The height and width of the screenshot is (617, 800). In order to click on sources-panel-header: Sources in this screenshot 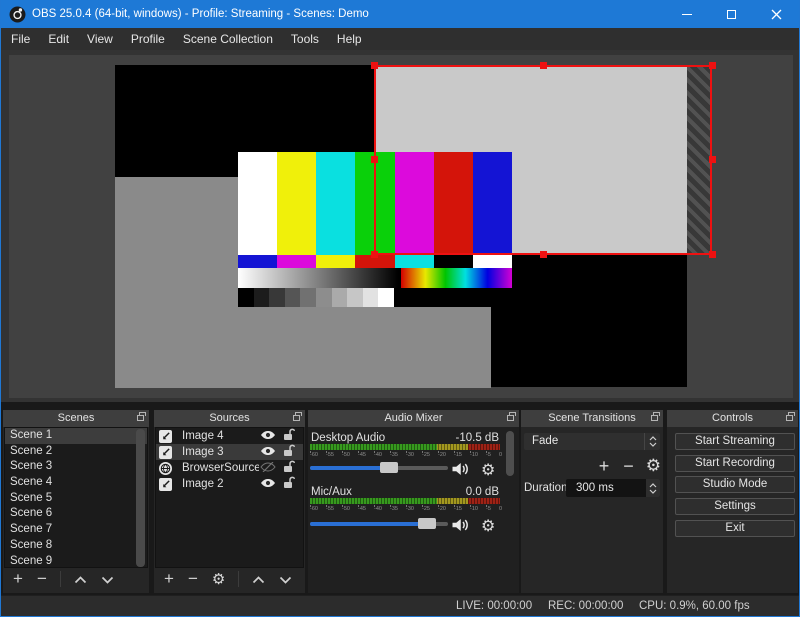, I will do `click(229, 418)`.